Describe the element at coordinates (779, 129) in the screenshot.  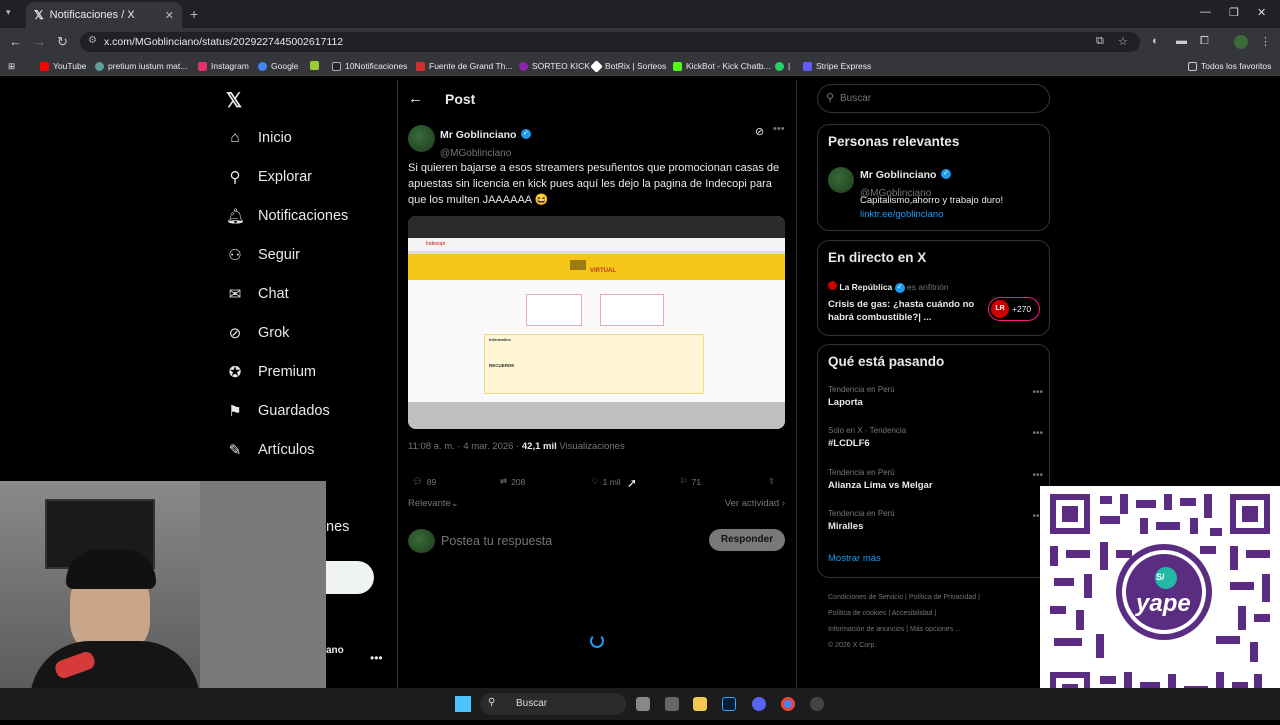
I see `more-options-icon: •••` at that location.